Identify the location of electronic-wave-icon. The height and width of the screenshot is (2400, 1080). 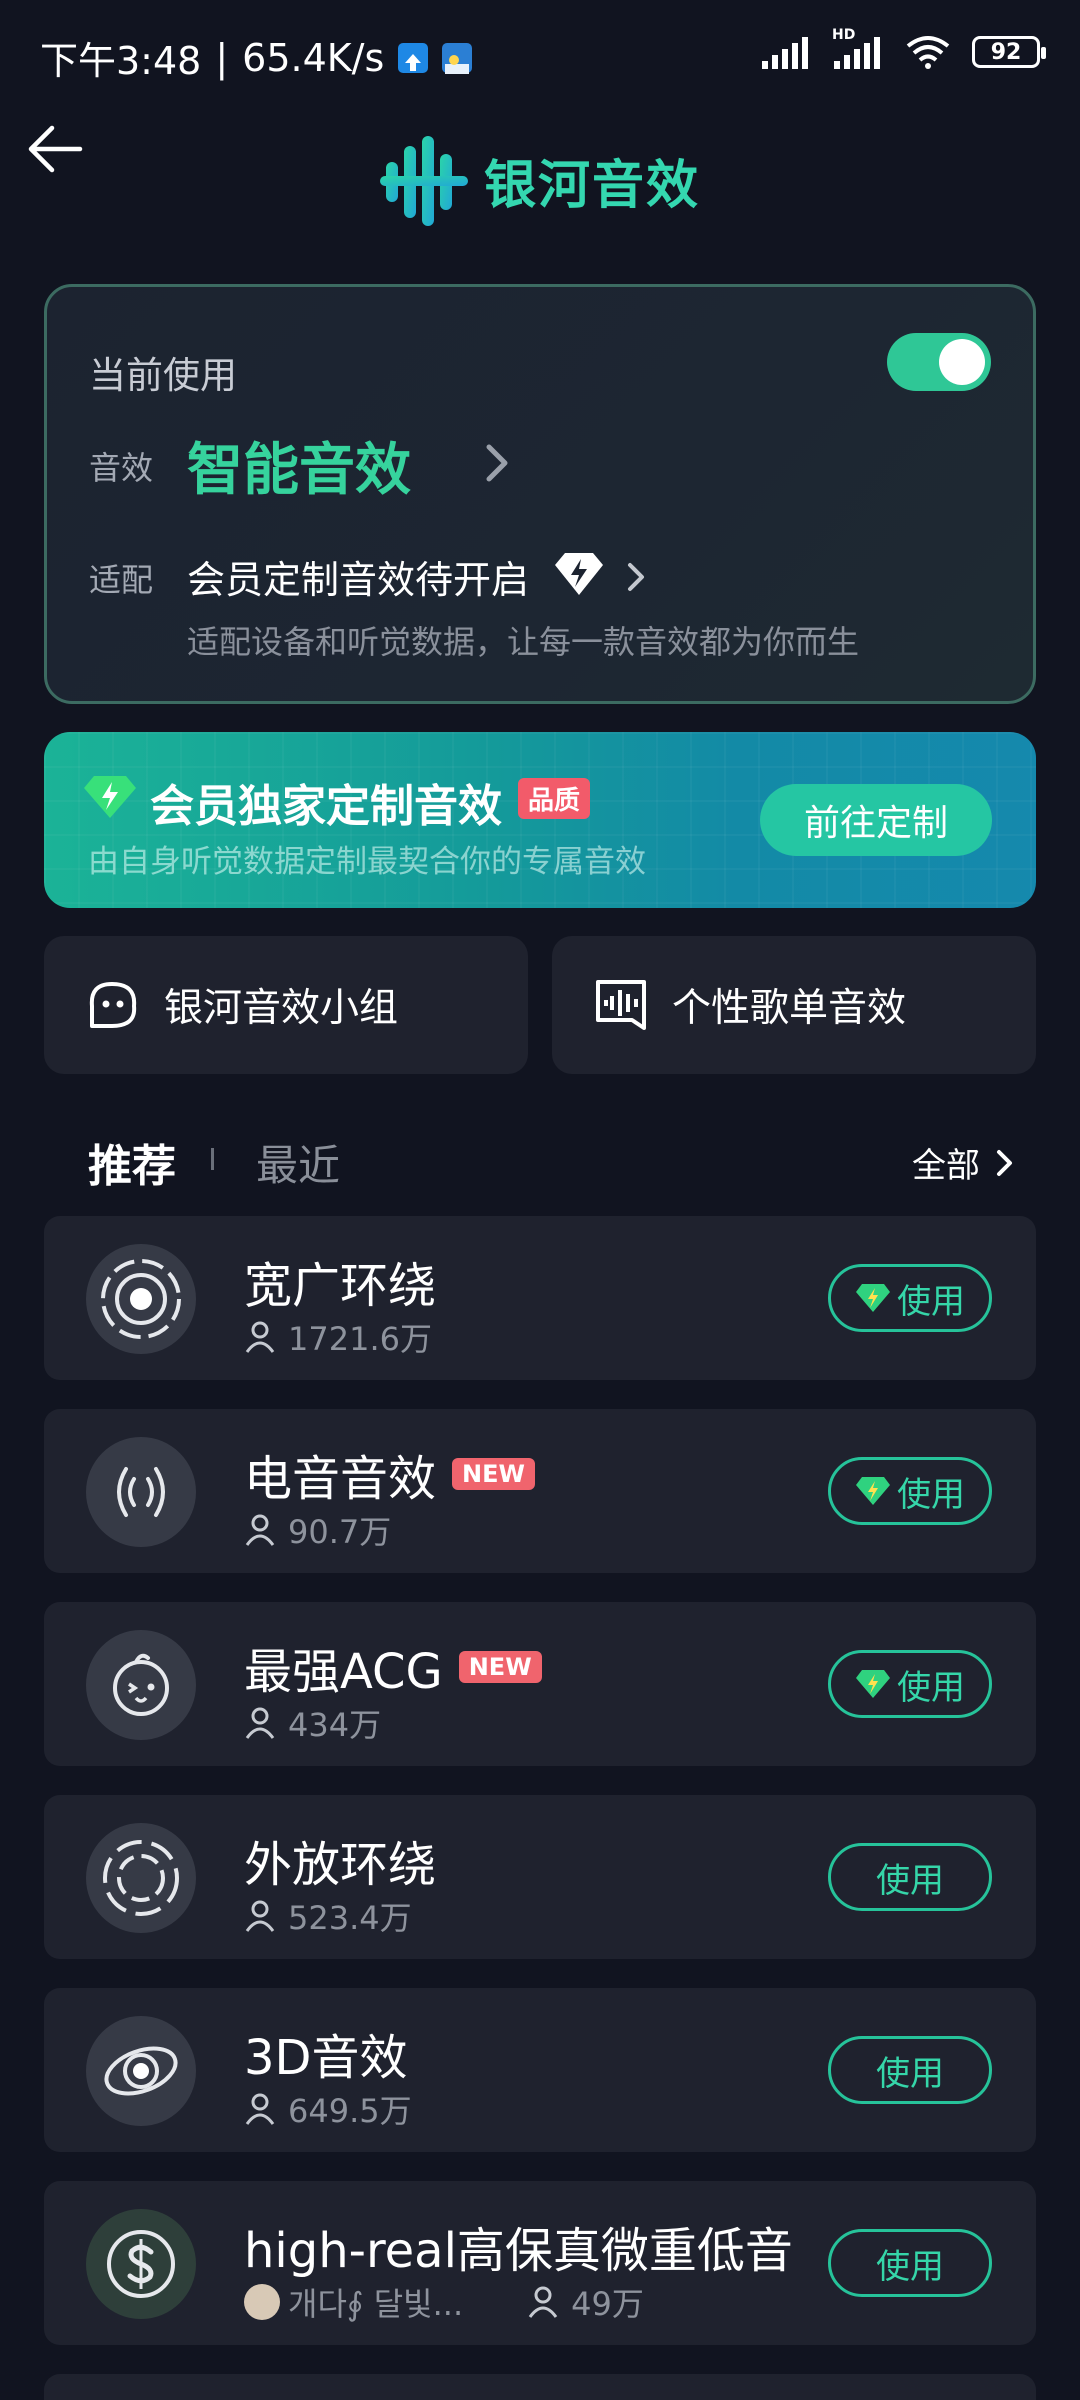
(141, 1492).